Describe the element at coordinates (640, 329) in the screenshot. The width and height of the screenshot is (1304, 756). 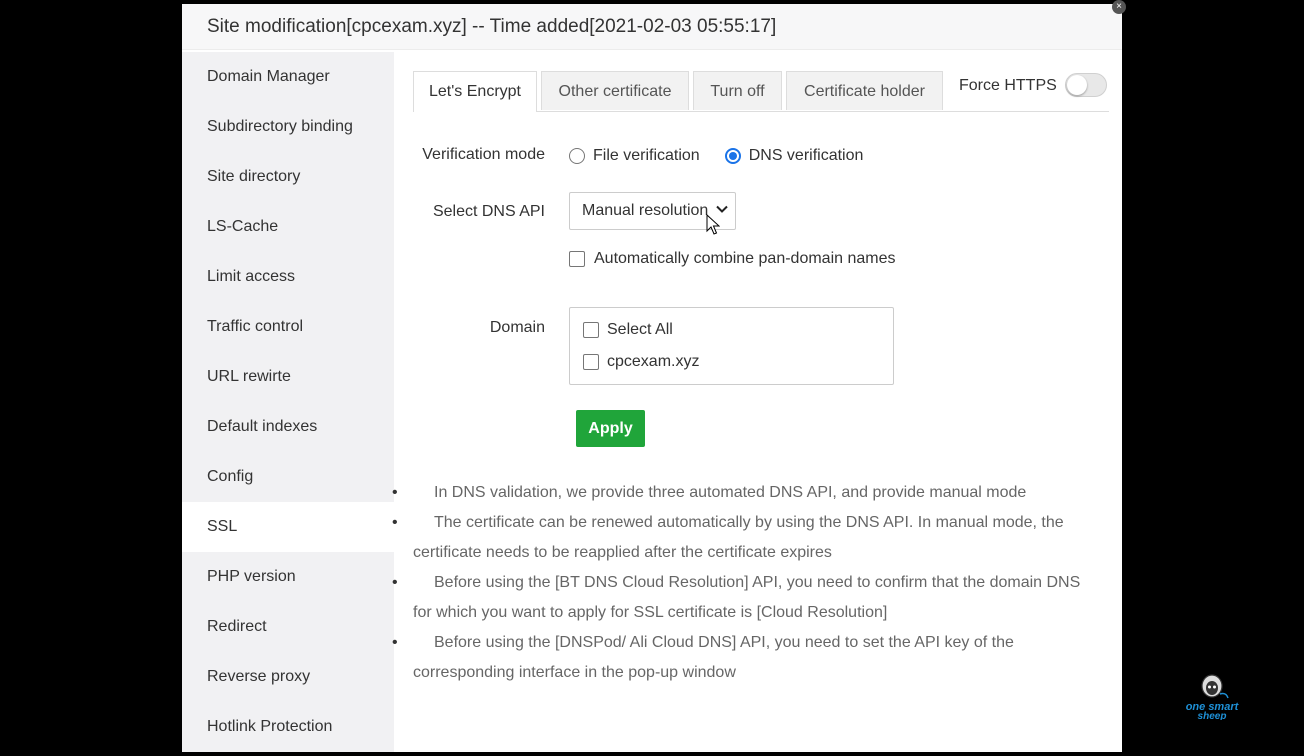
I see `select-all-label: Select All` at that location.